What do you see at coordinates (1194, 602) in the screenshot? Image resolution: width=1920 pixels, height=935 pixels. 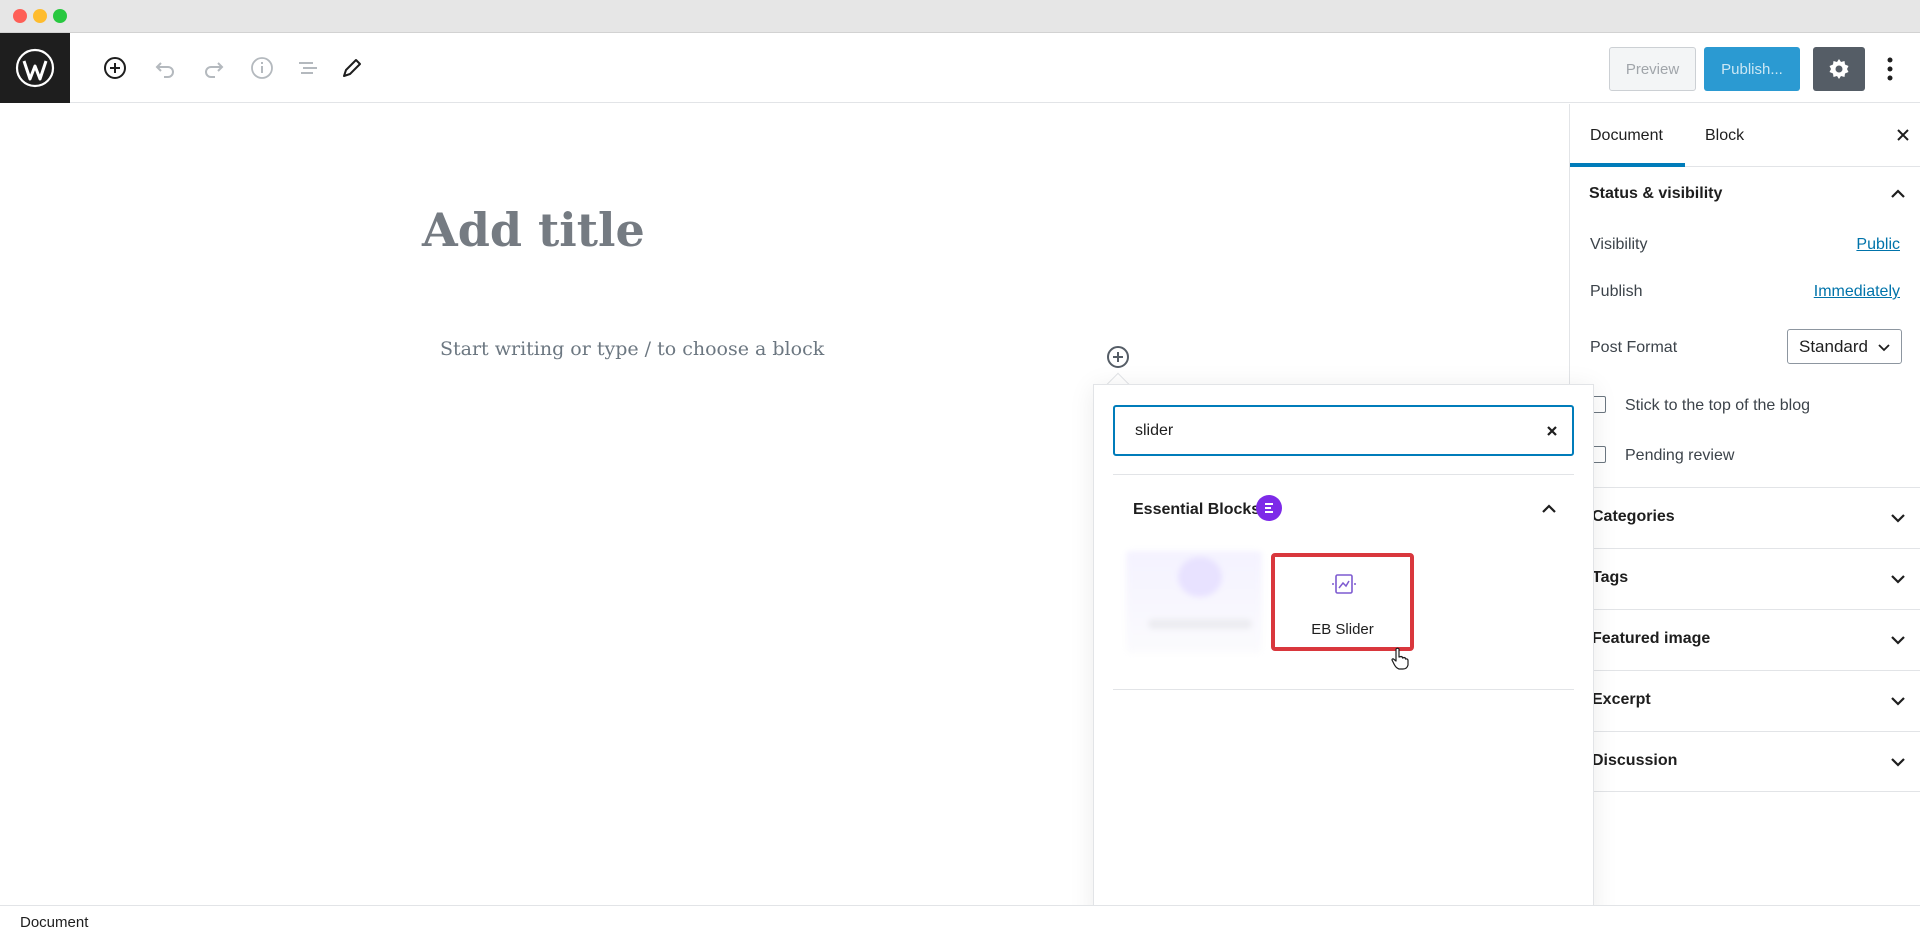 I see `blurred-block-item` at bounding box center [1194, 602].